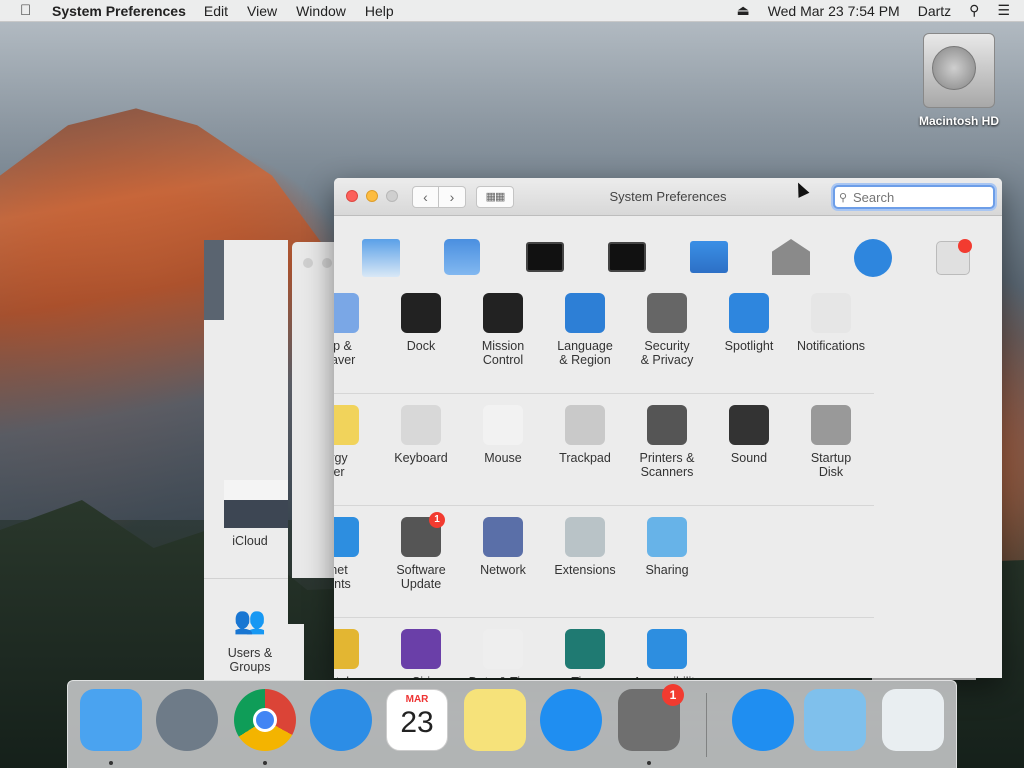  I want to click on pref-pane-spotlight: Spotlight, so click(749, 323).